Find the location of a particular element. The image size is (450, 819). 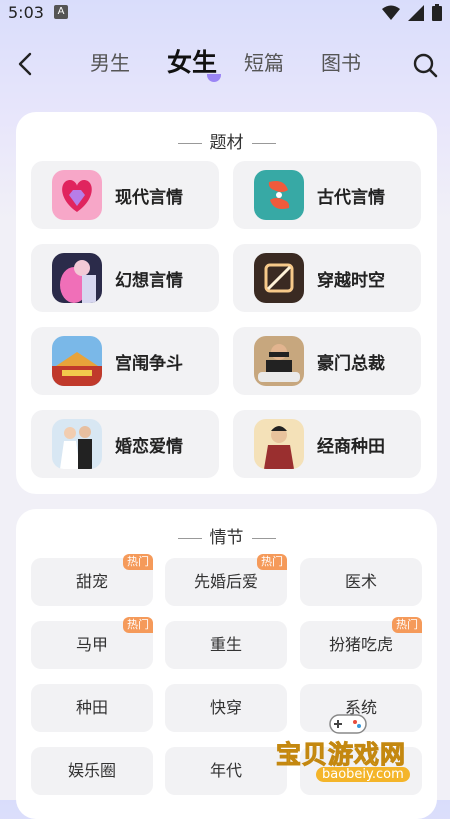

topic-fantasy-romance: 幻想言情 is located at coordinates (125, 278).